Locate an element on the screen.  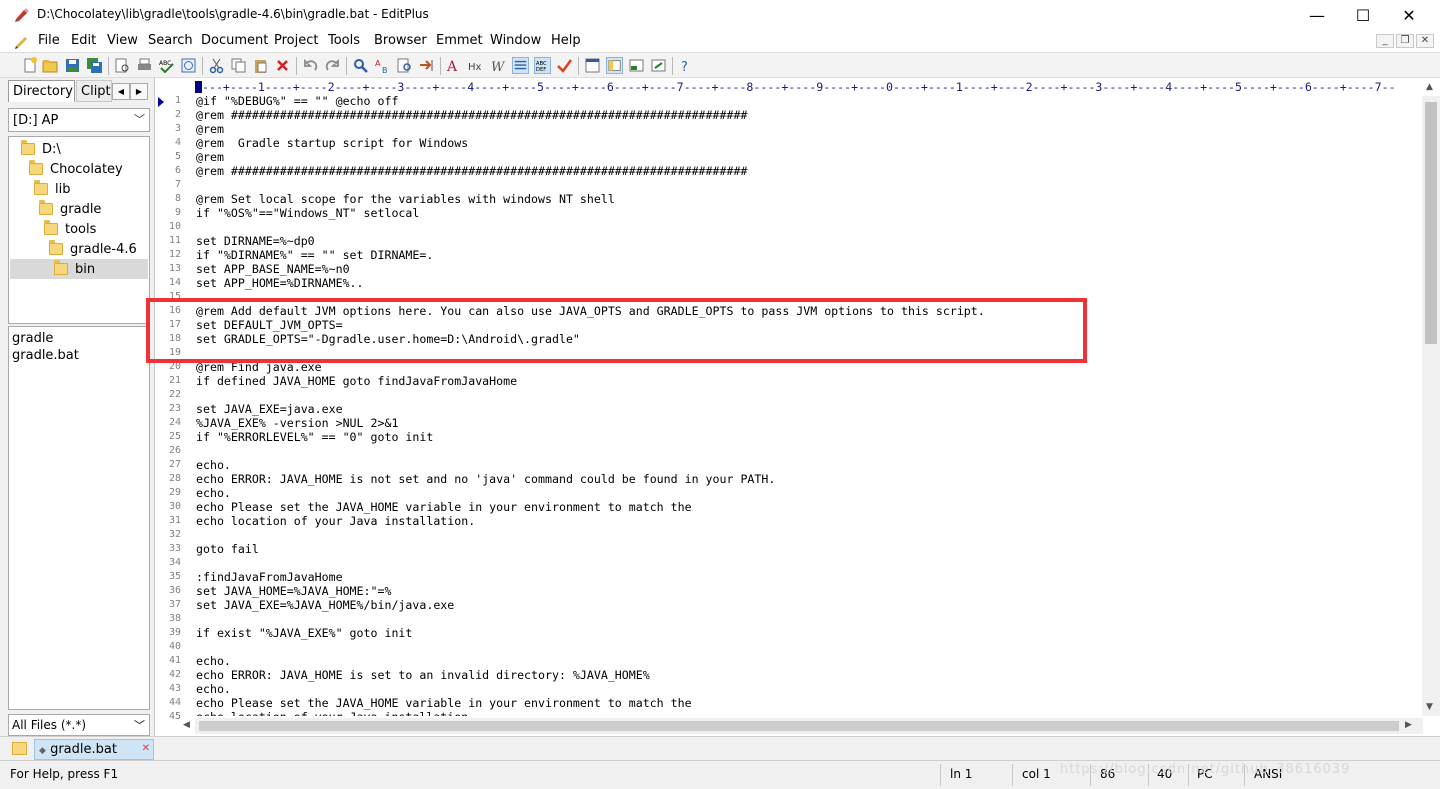
scroll-down-icon: ▼ is located at coordinates (1429, 707).